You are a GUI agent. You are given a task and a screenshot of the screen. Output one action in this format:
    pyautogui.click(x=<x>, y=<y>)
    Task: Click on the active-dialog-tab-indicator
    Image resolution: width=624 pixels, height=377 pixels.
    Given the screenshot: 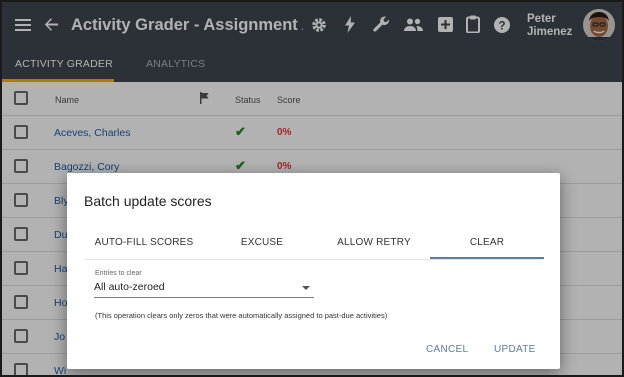 What is the action you would take?
    pyautogui.click(x=487, y=258)
    